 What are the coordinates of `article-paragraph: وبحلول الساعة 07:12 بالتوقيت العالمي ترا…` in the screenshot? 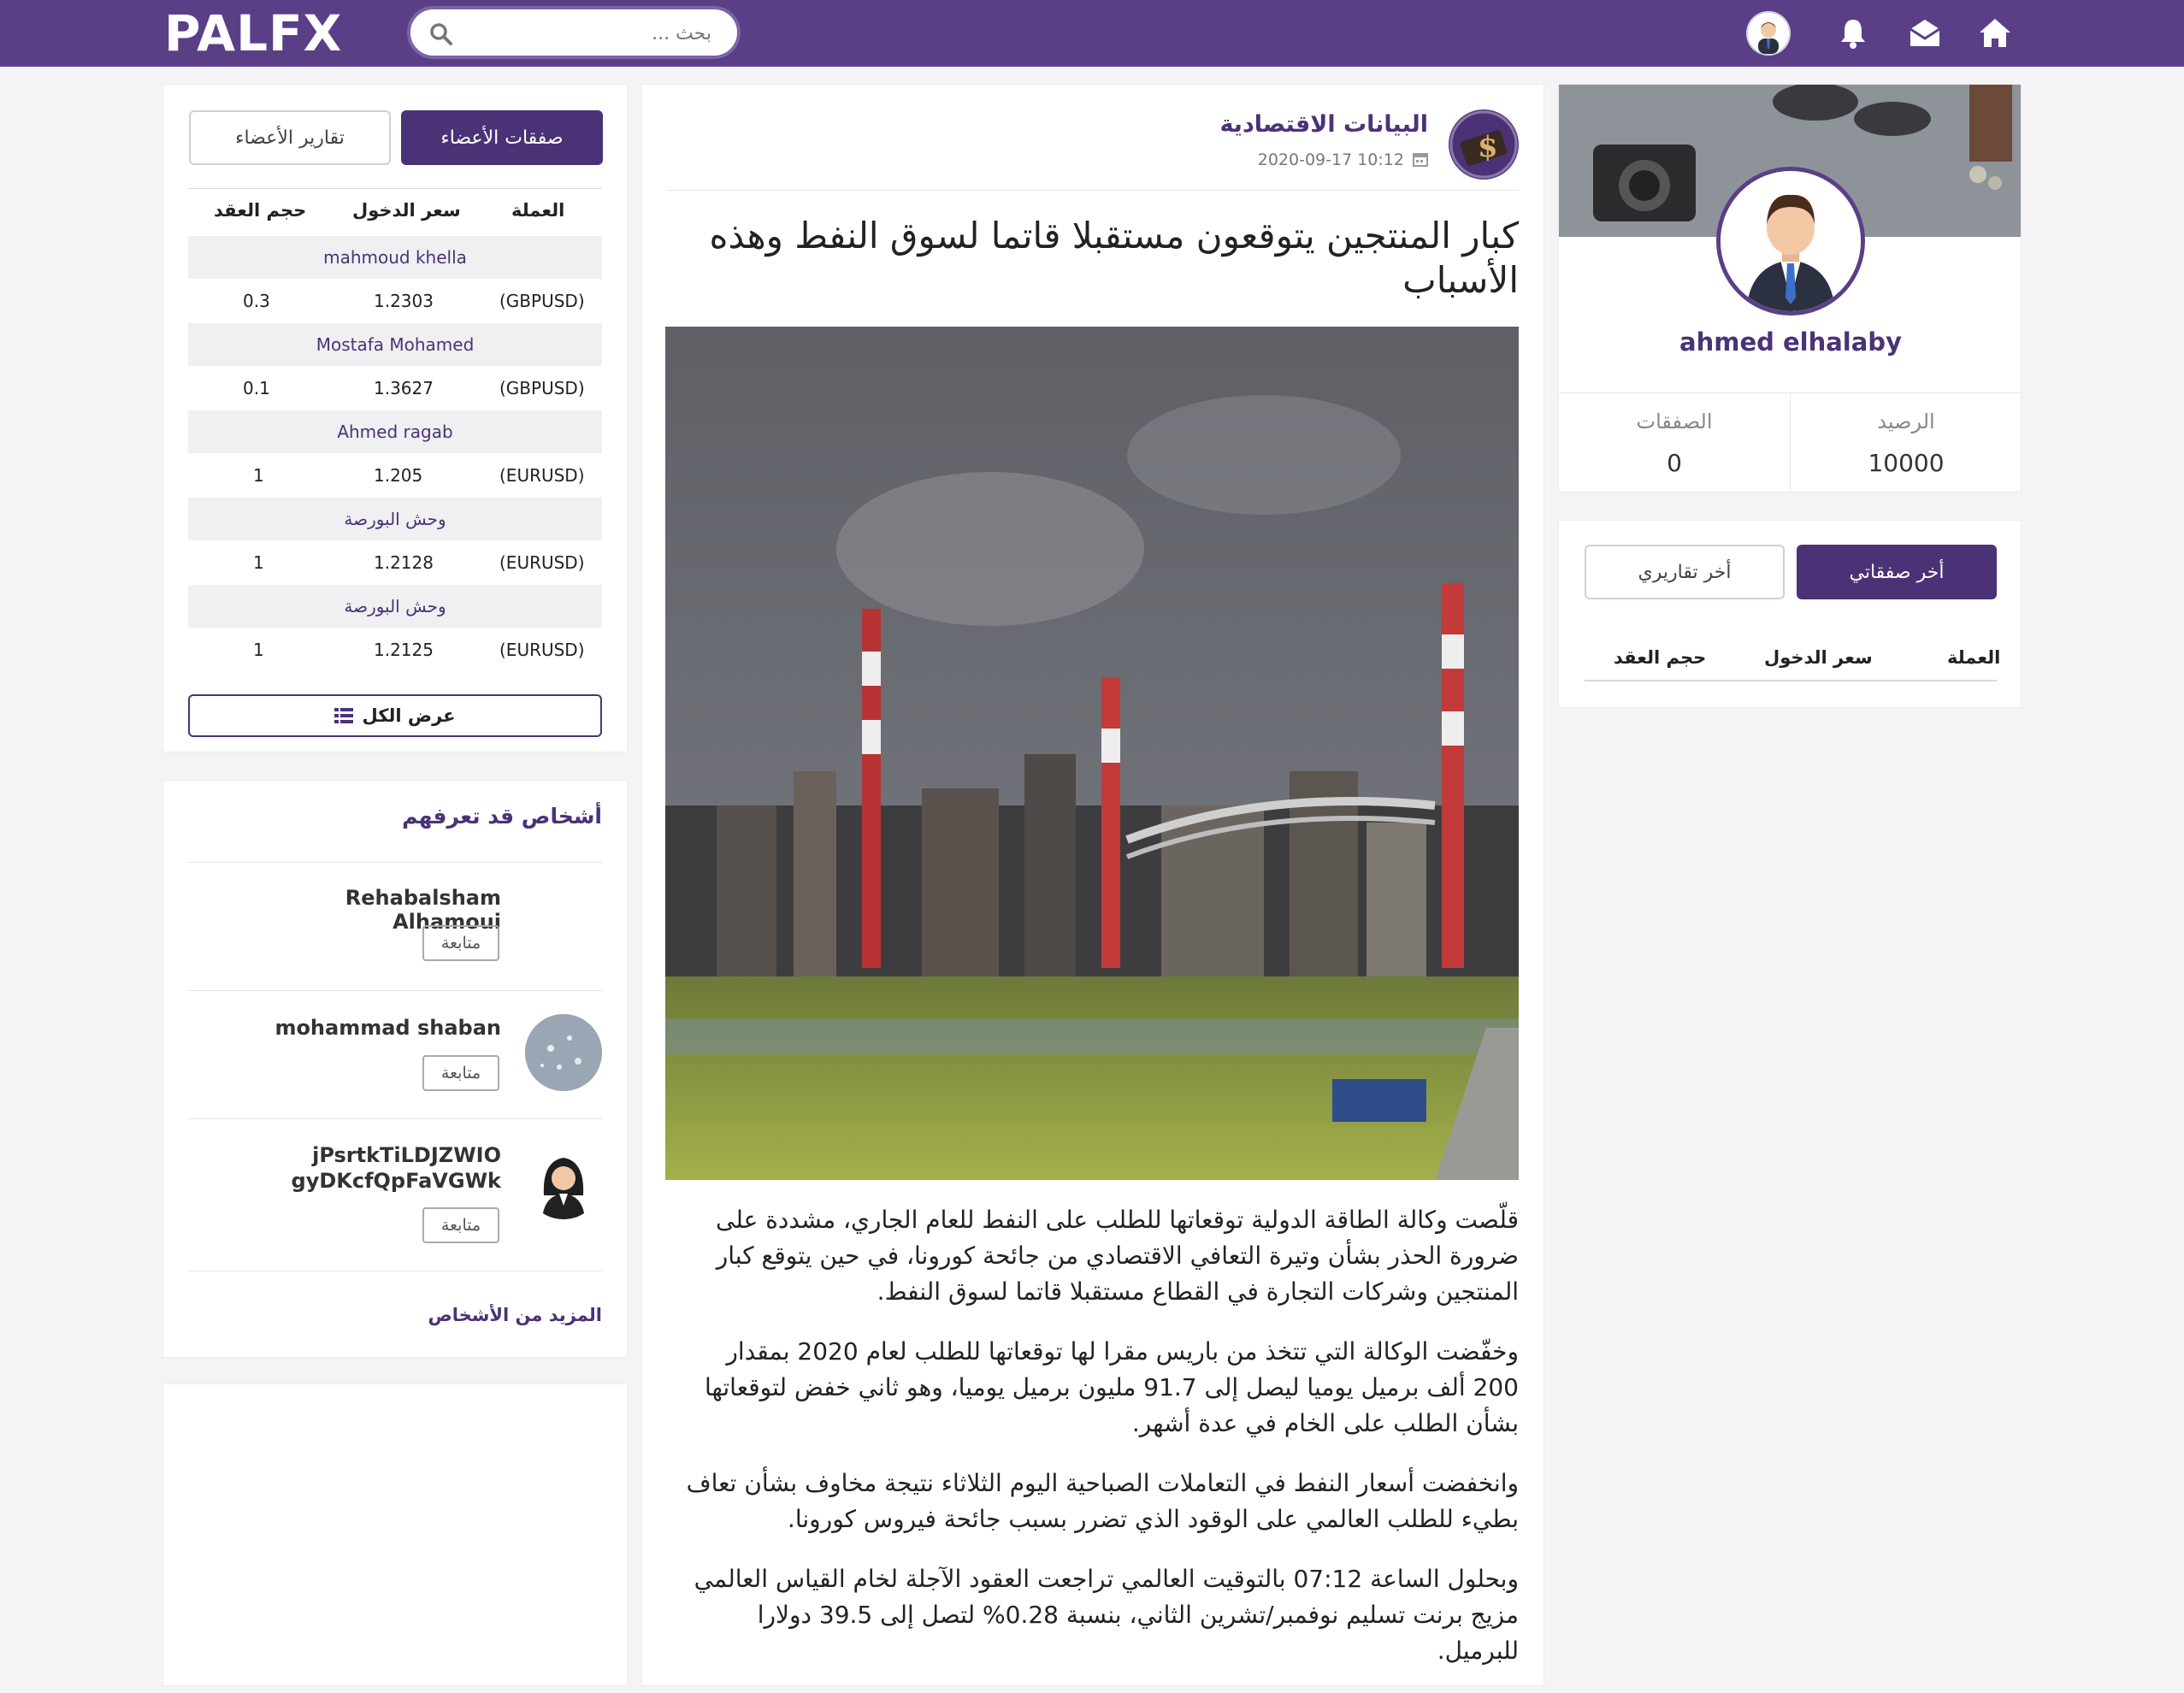 It's located at (1106, 1615).